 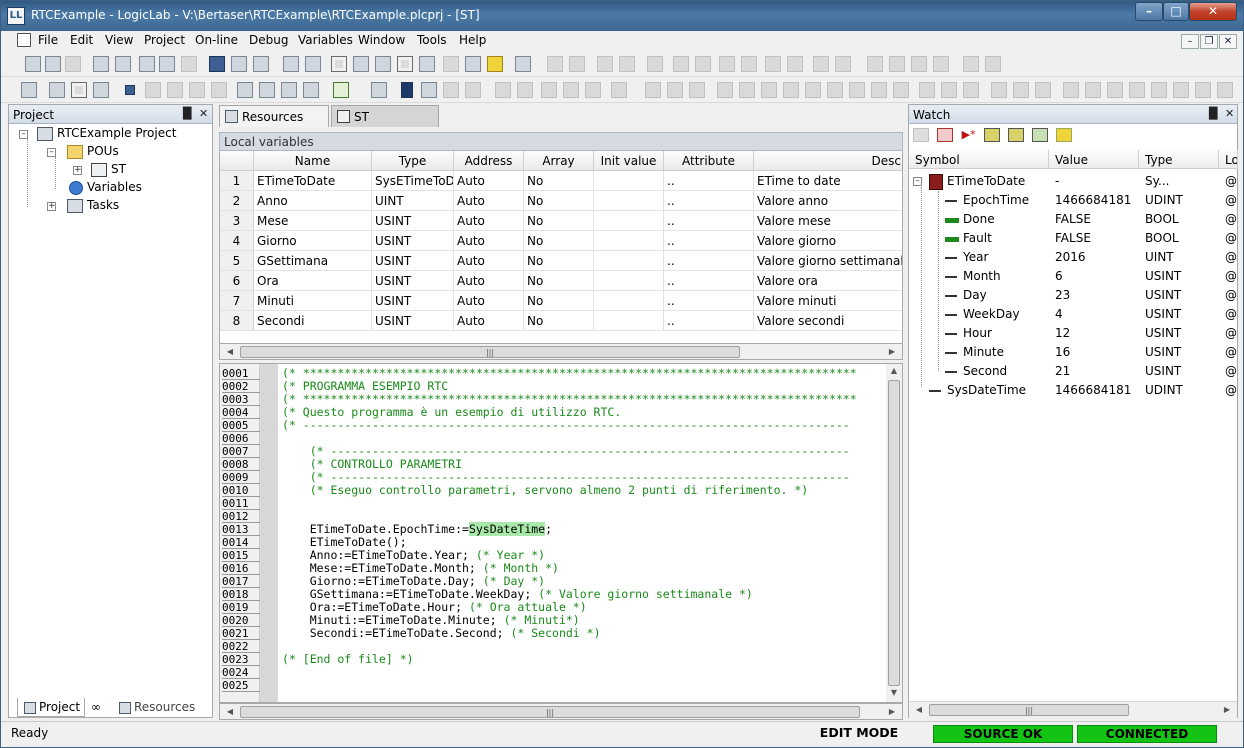 I want to click on copy-icon, so click(x=167, y=64).